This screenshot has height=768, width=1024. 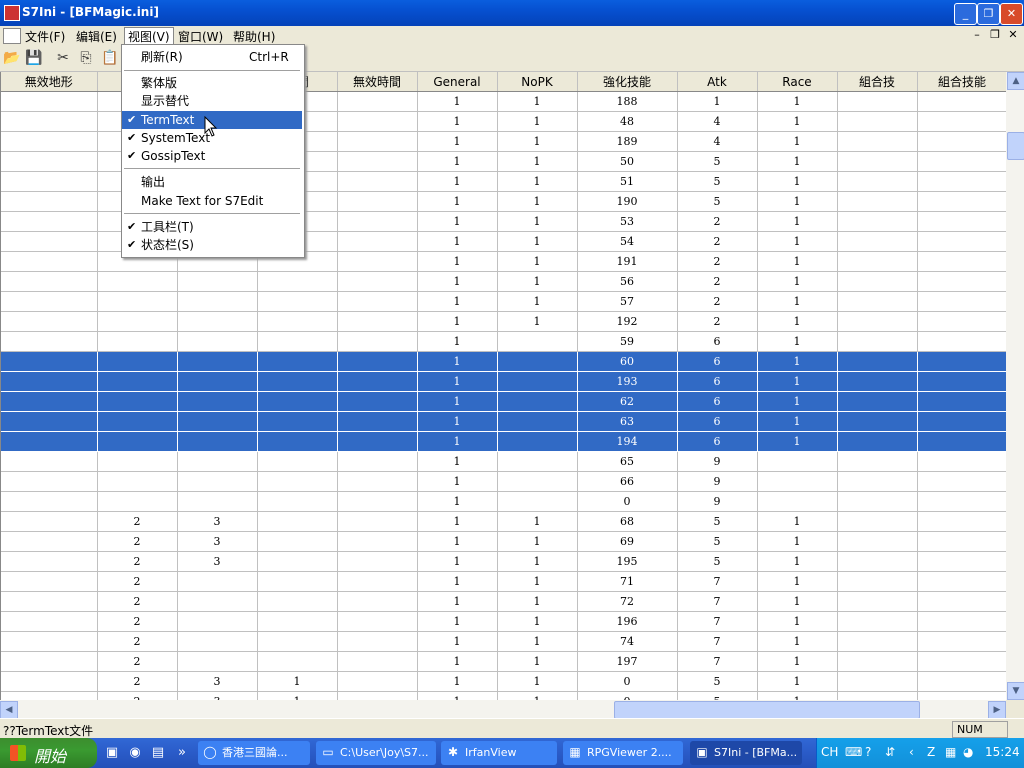 What do you see at coordinates (627, 661) in the screenshot?
I see `table-cell: 197` at bounding box center [627, 661].